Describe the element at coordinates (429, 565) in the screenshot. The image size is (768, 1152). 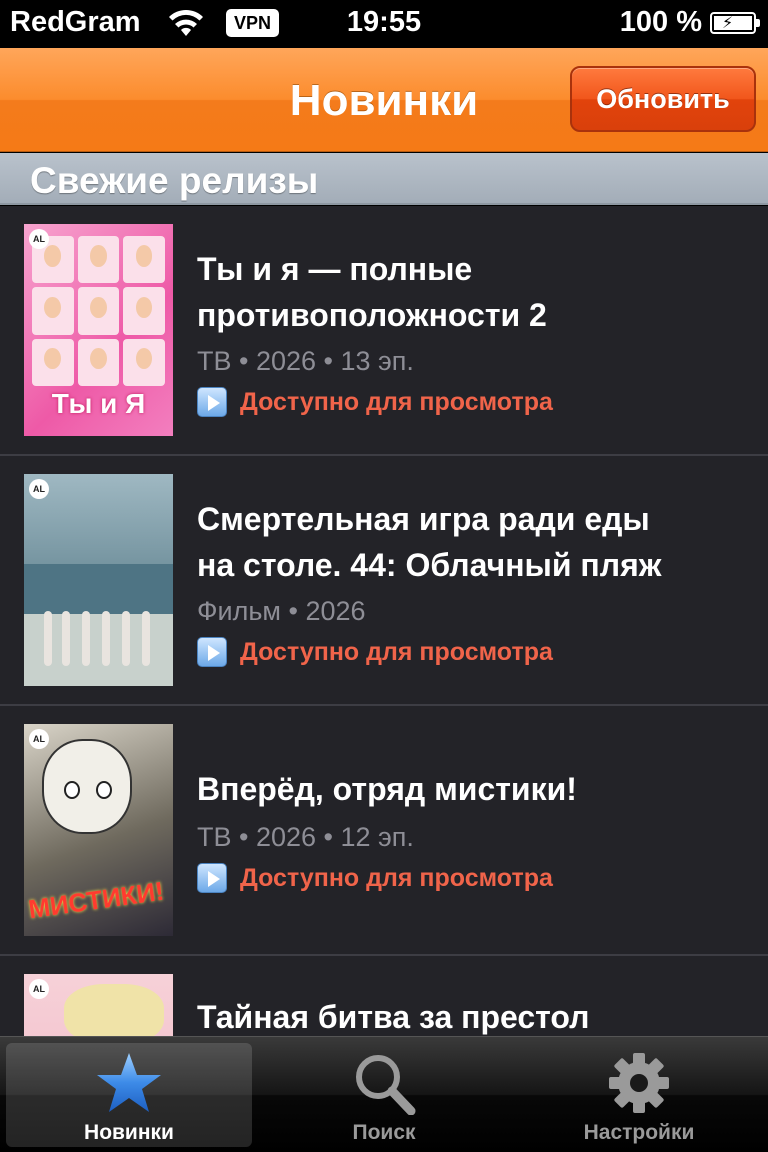
I see `item-title-line-2: на столе. 44: Облачный пляж` at that location.